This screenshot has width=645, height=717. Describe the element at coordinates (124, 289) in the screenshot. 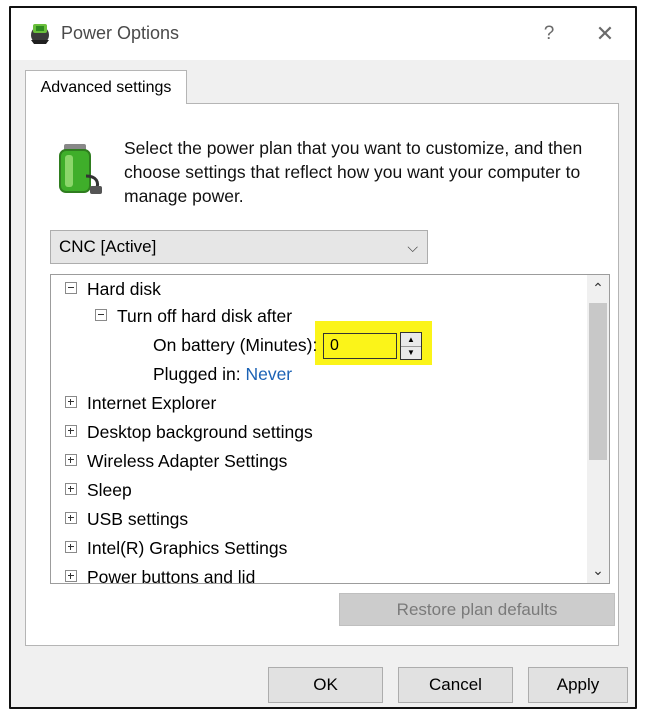

I see `tree-item-label: Hard disk` at that location.